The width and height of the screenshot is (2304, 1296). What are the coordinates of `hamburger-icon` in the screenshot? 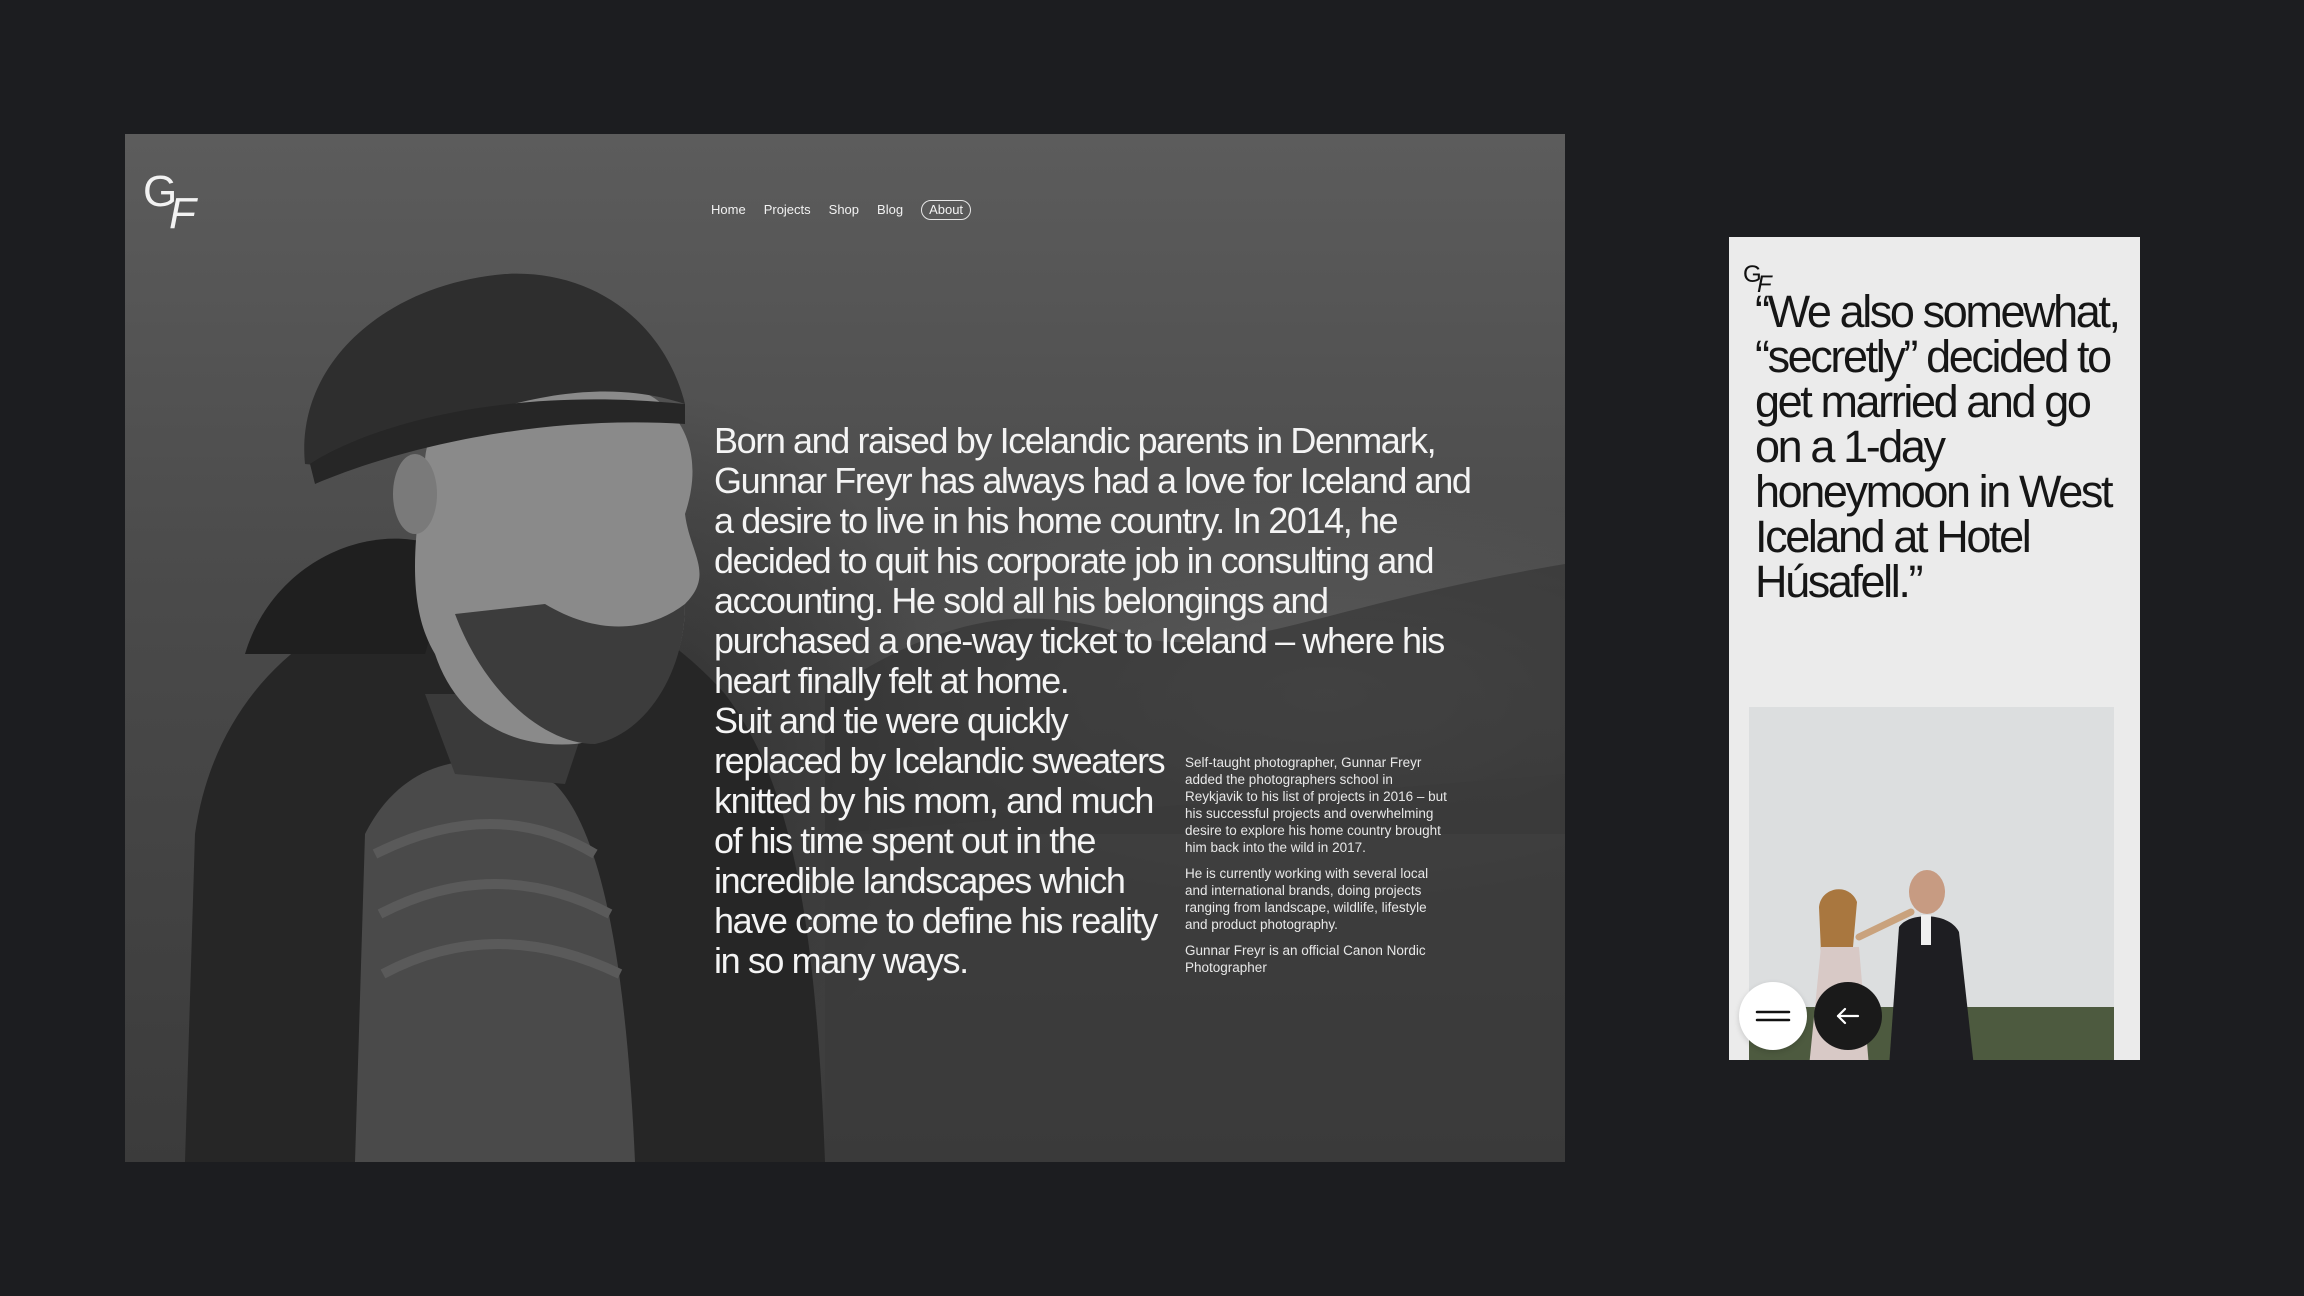 It's located at (1773, 1016).